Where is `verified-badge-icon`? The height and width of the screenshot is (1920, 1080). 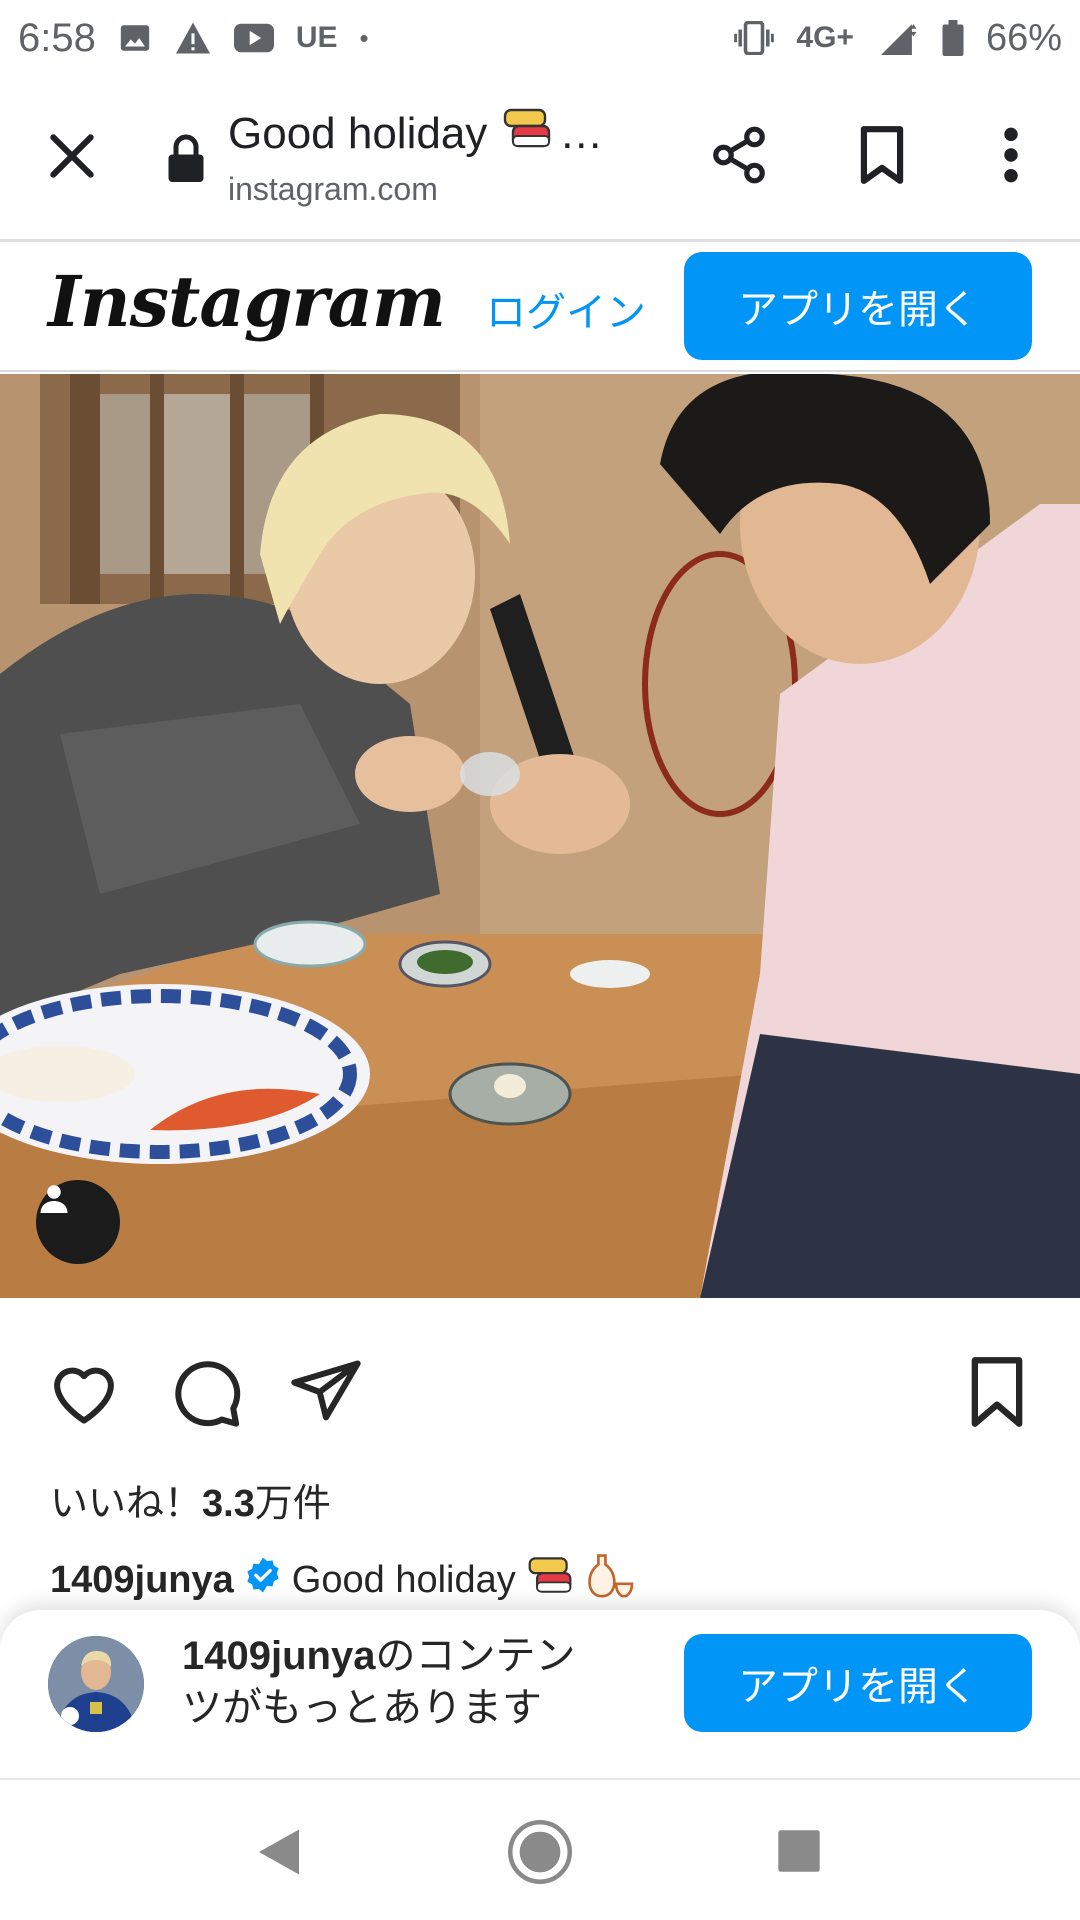
verified-badge-icon is located at coordinates (263, 1580).